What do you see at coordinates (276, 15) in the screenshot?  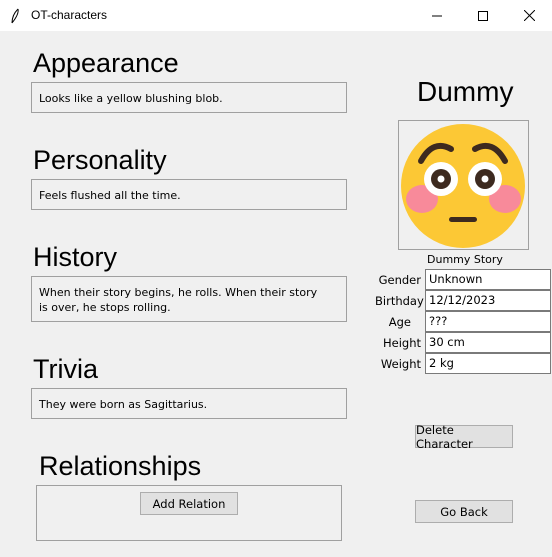 I see `title-bar: OT-characters` at bounding box center [276, 15].